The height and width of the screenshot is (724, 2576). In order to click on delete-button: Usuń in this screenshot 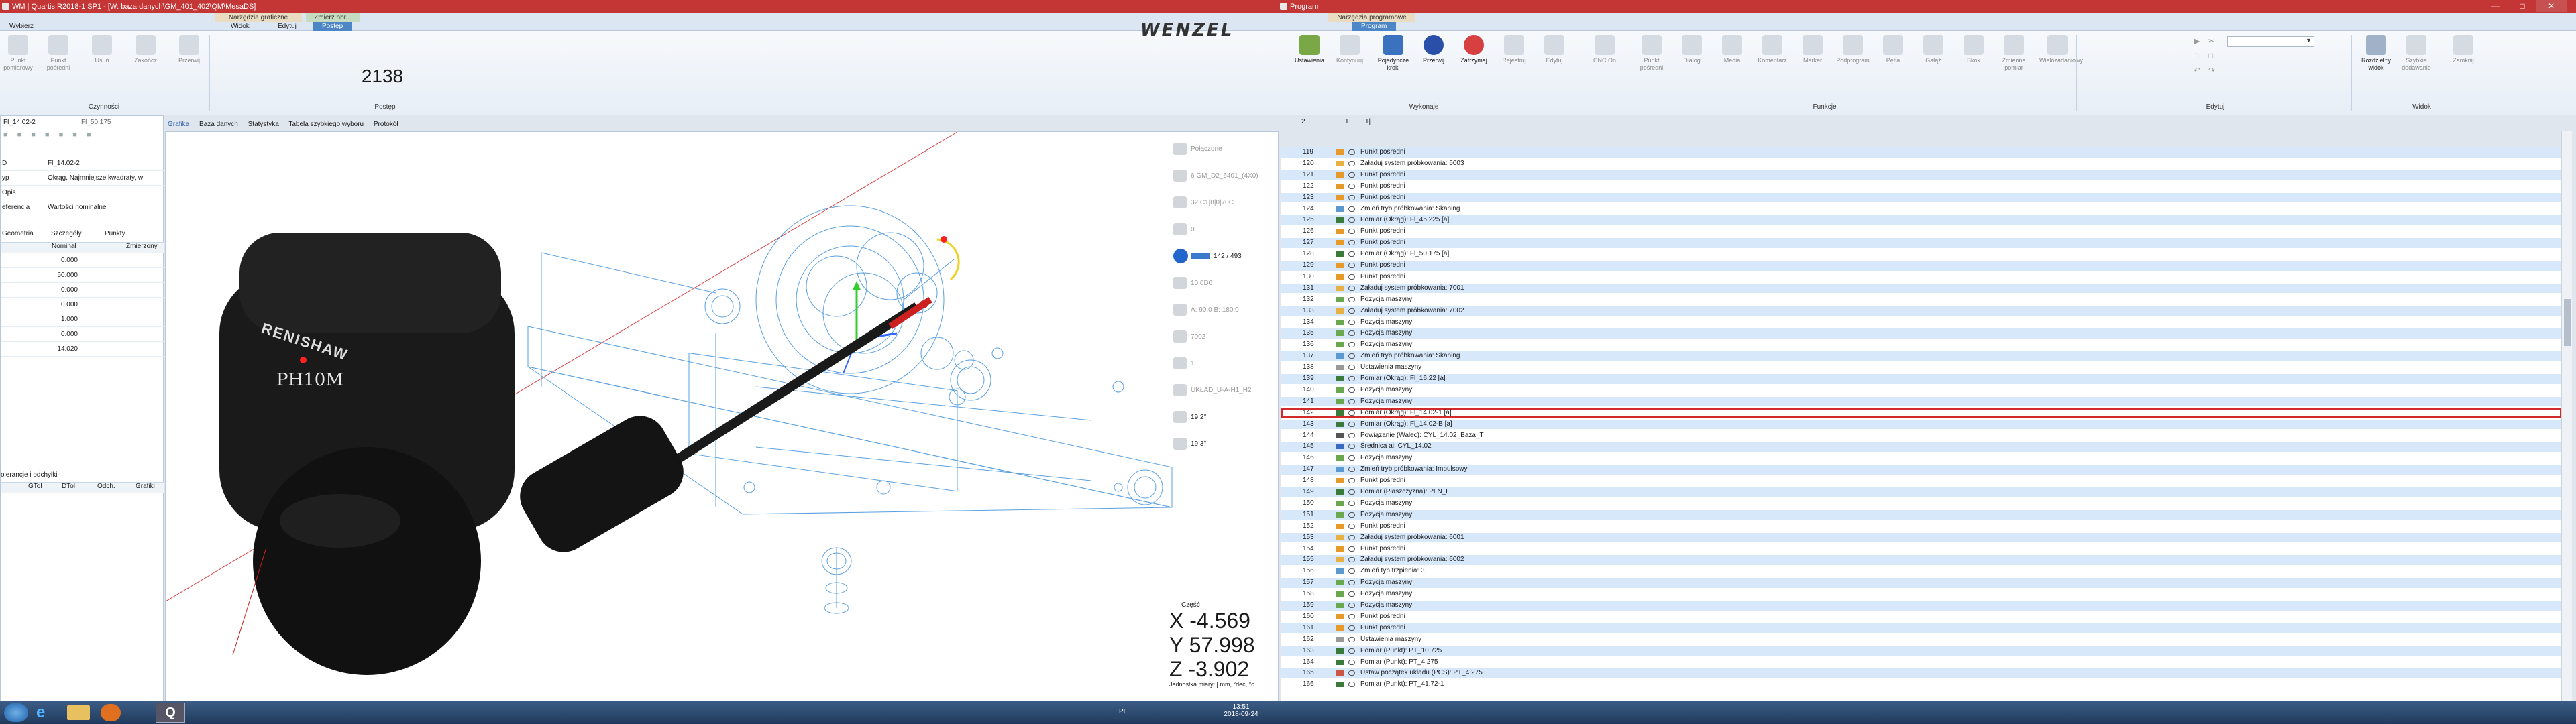, I will do `click(102, 49)`.